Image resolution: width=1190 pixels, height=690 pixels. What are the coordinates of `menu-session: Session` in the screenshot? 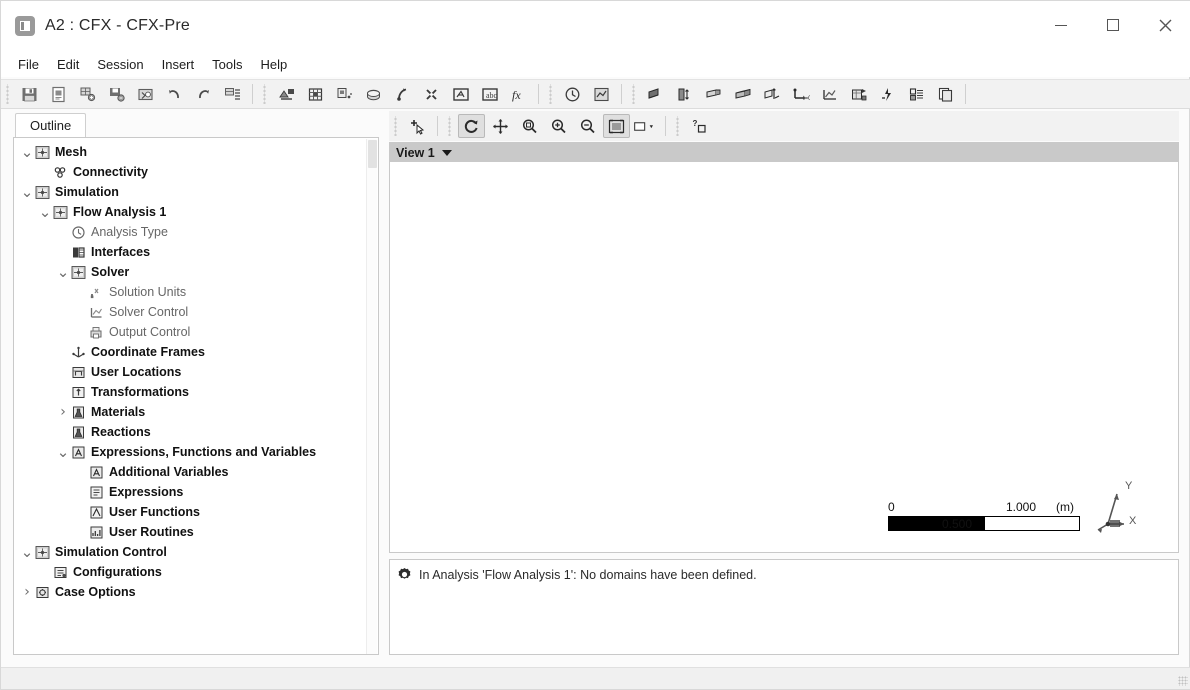 It's located at (120, 64).